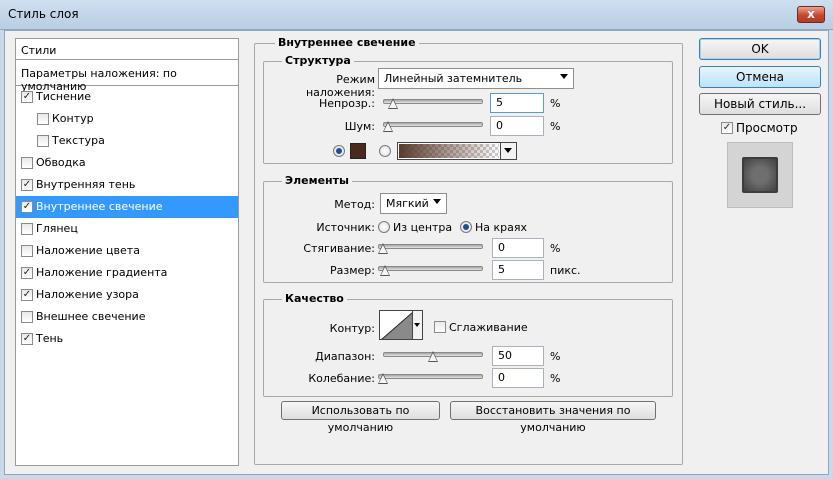 The image size is (833, 479). I want to click on opacity-slider, so click(433, 103).